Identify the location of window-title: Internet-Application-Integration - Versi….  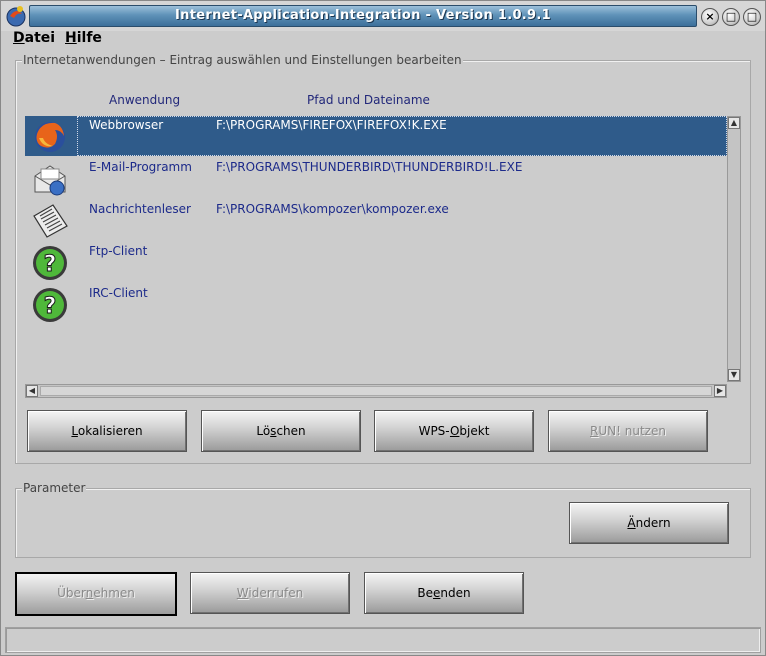
(363, 16).